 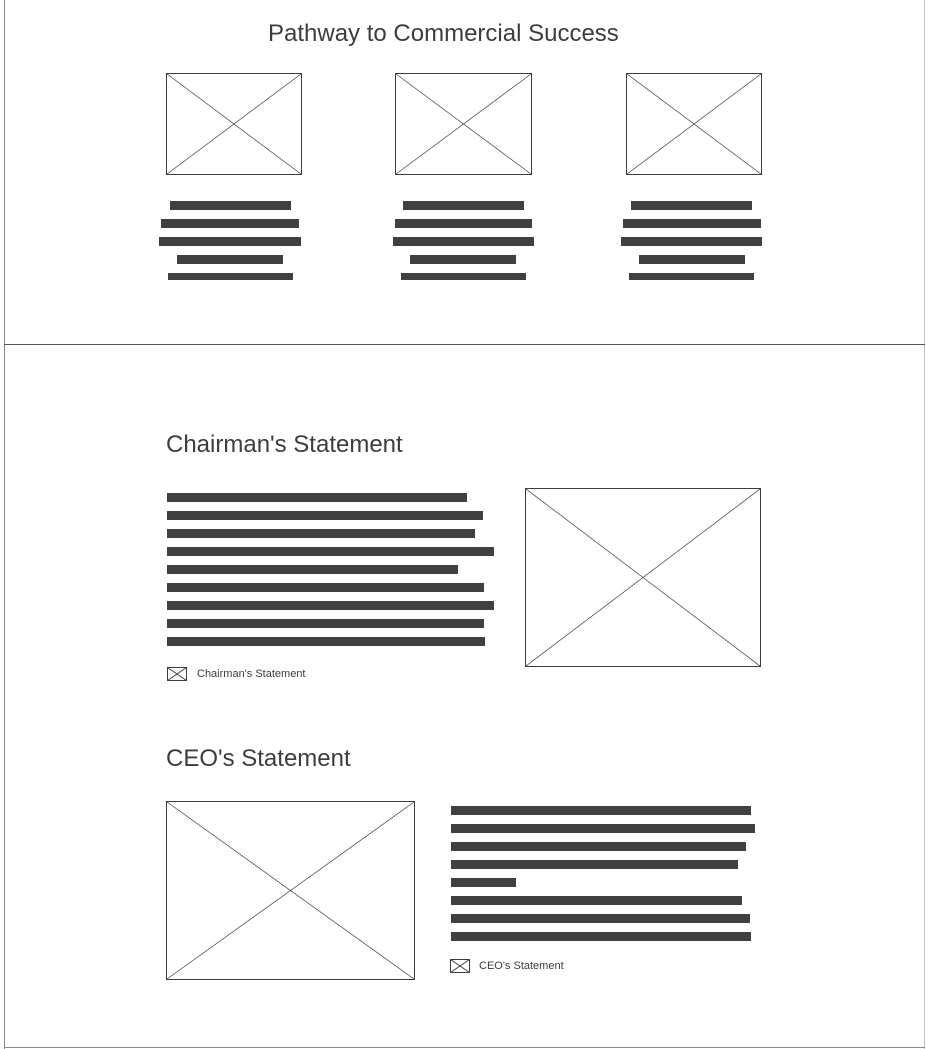 I want to click on chairman-image, so click(x=643, y=577).